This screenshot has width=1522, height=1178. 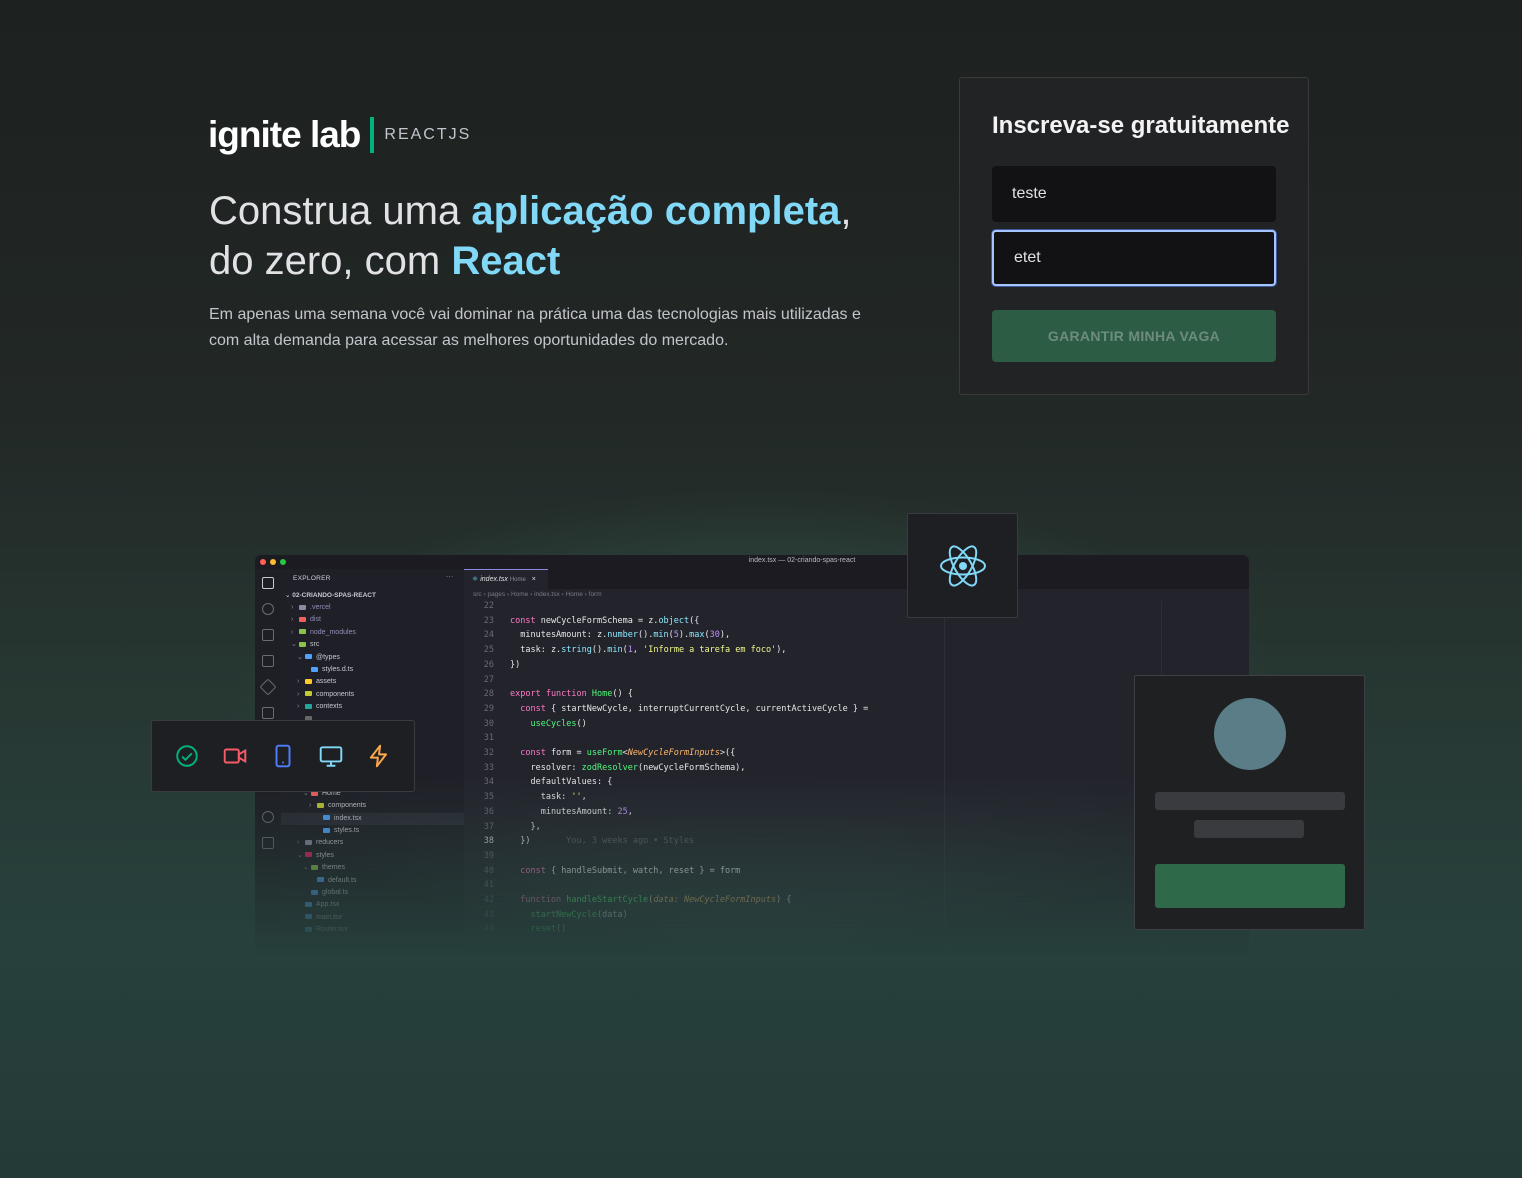 What do you see at coordinates (372, 843) in the screenshot?
I see `file-tree-item: › reducers` at bounding box center [372, 843].